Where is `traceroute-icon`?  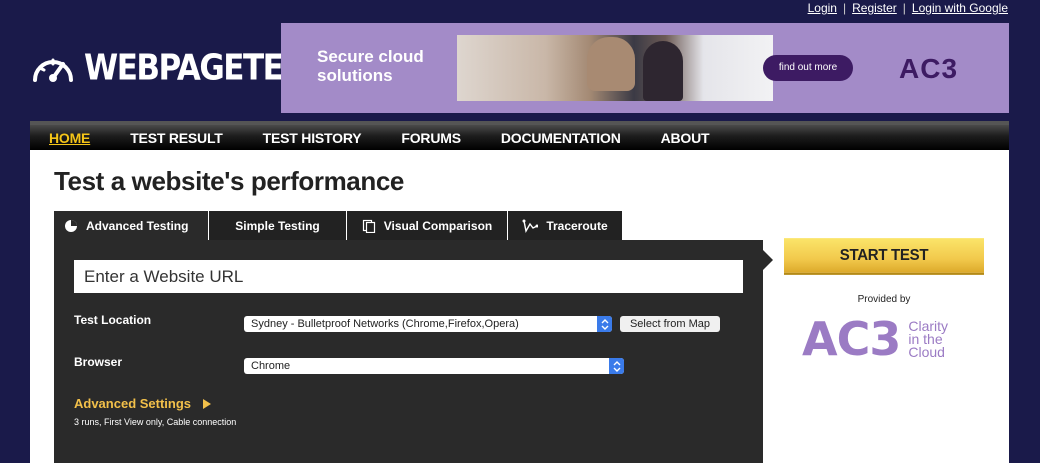 traceroute-icon is located at coordinates (530, 226).